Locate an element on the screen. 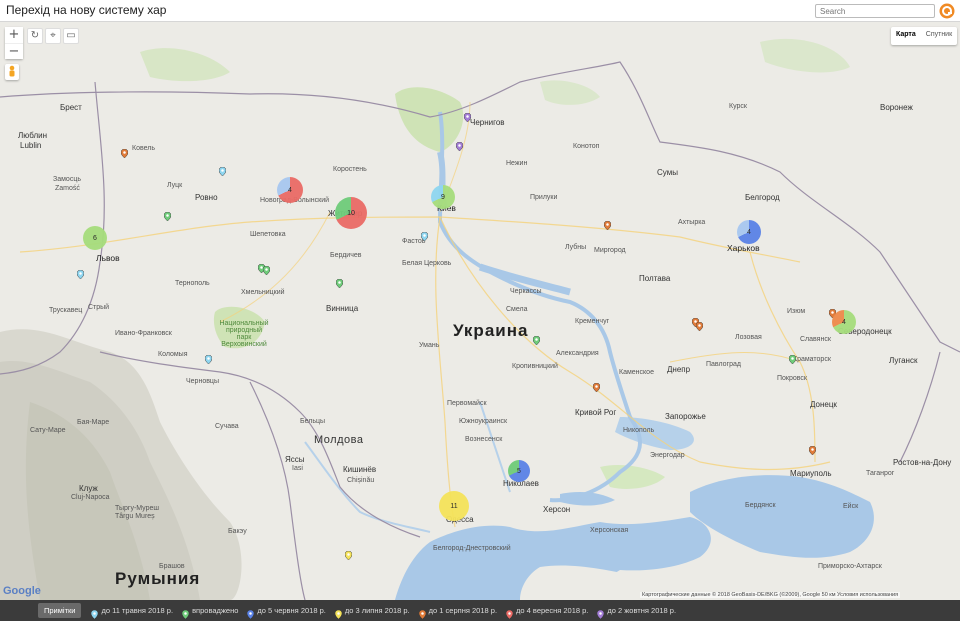 The image size is (960, 621). zoom-out-button: − is located at coordinates (14, 51).